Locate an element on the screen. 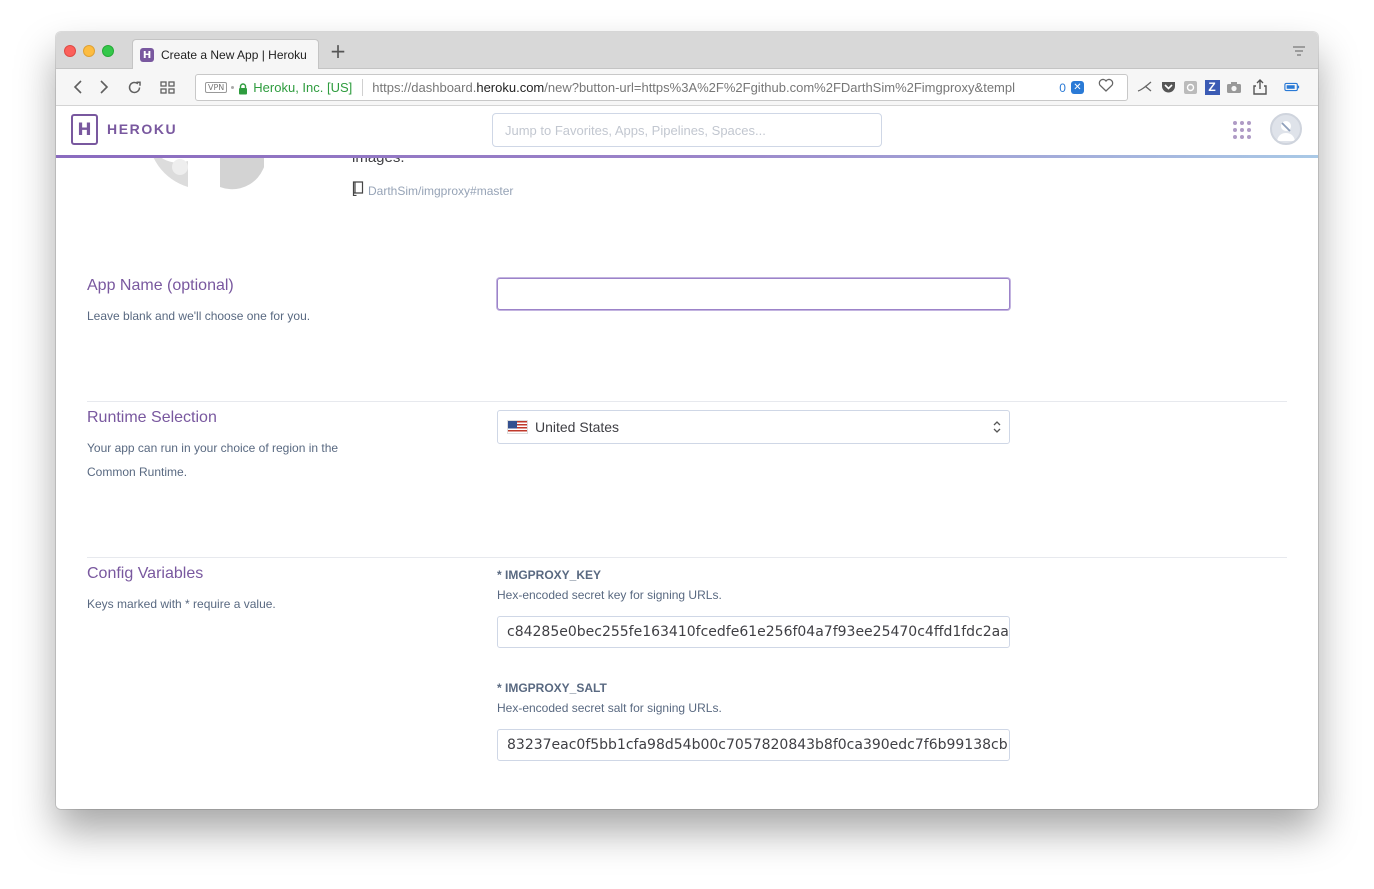 Image resolution: width=1374 pixels, height=889 pixels. region-select: United States is located at coordinates (753, 427).